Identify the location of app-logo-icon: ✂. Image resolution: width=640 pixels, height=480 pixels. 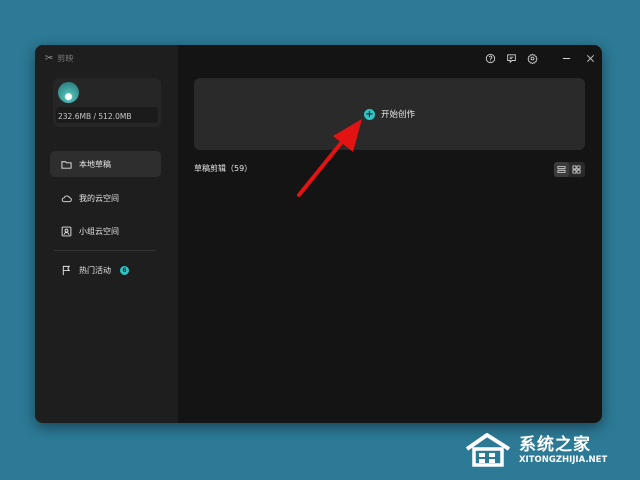
(49, 58).